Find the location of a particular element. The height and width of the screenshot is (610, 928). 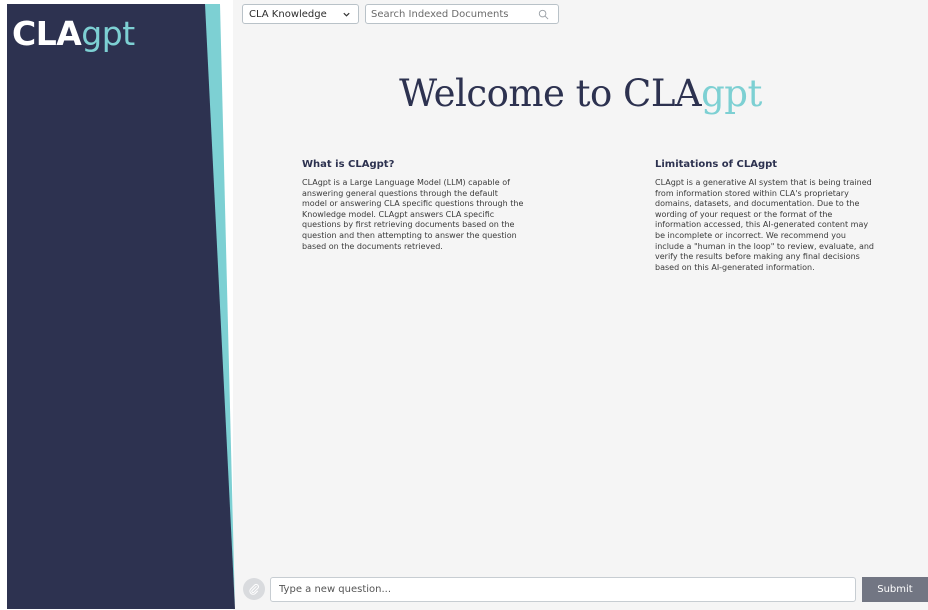

submit-button: Submit is located at coordinates (895, 589).